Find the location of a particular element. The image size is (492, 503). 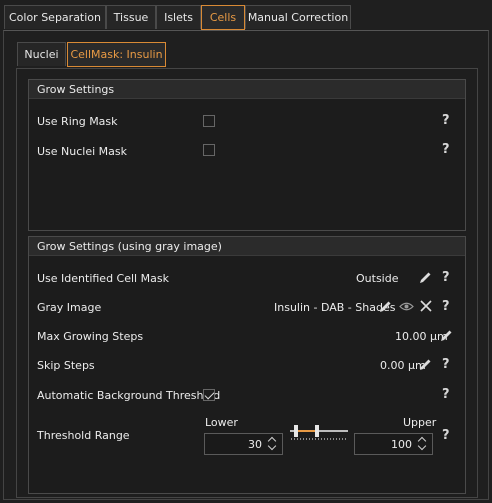

subtab-cellmask-insulin: CellMask: Insulin is located at coordinates (116, 54).